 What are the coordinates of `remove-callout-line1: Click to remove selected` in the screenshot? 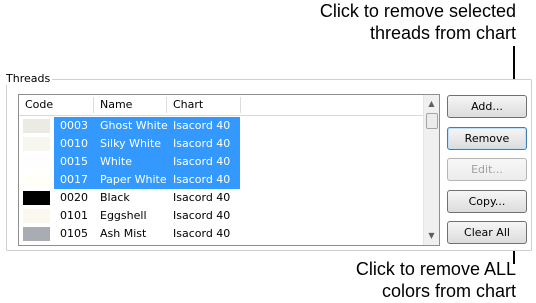 It's located at (417, 11).